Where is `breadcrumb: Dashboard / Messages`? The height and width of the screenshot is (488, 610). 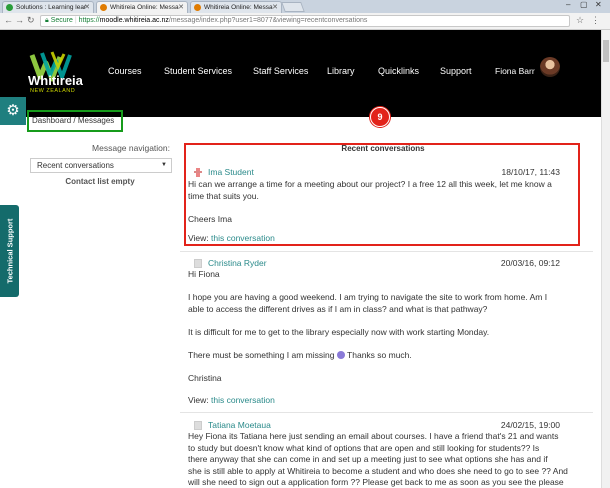 breadcrumb: Dashboard / Messages is located at coordinates (75, 121).